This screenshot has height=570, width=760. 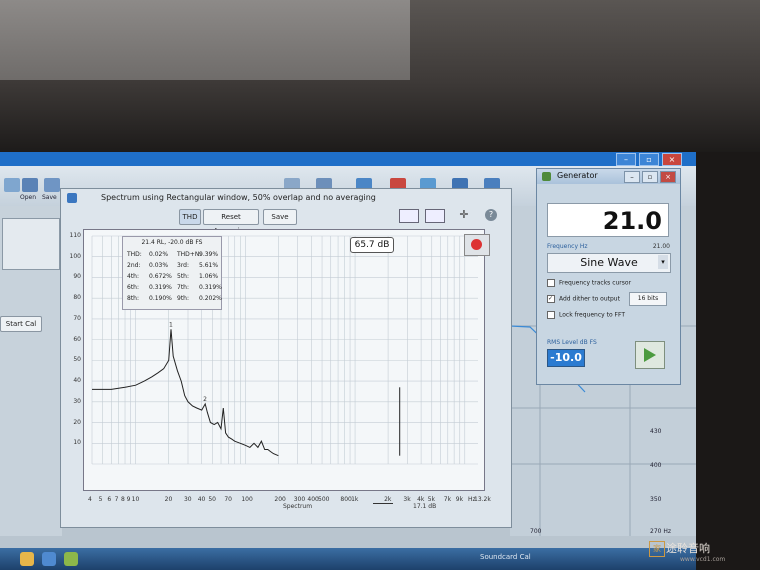 What do you see at coordinates (632, 177) in the screenshot?
I see `generator-minimize-button: –` at bounding box center [632, 177].